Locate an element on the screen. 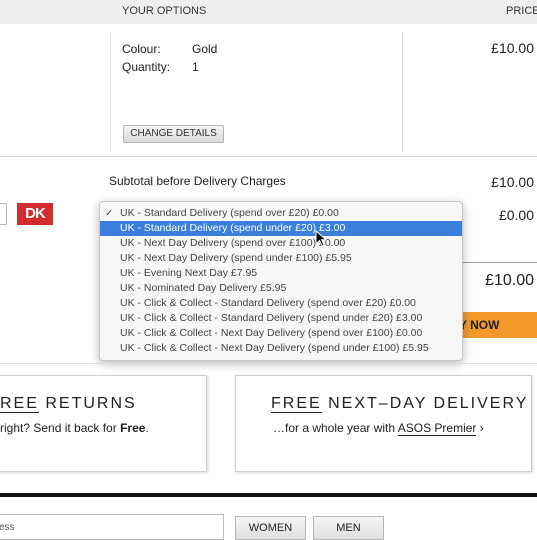 This screenshot has height=540, width=537. country-select-edge is located at coordinates (3, 214).